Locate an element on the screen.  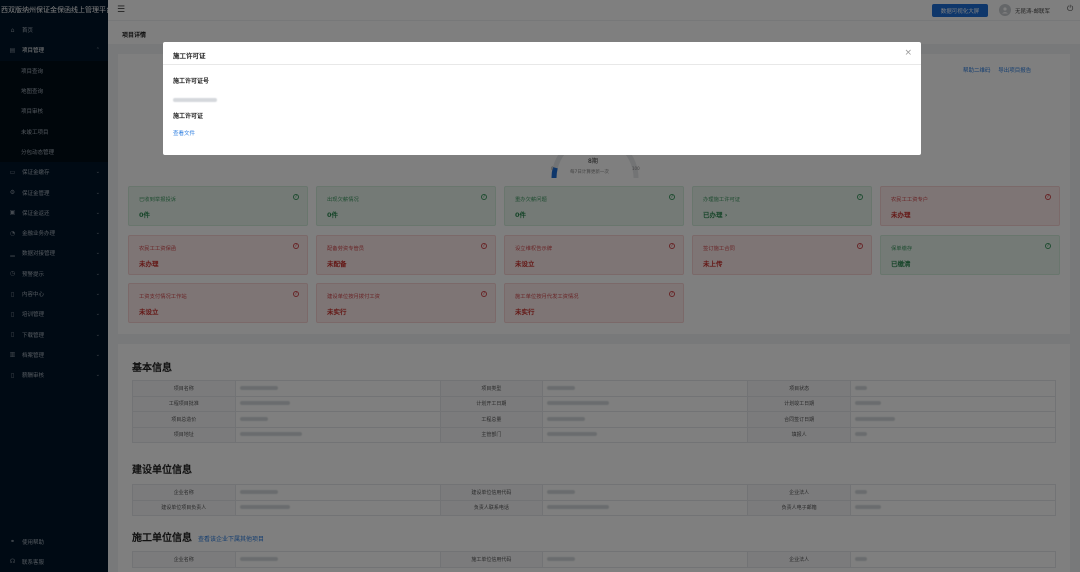
construction-permit-modal: 施工许可证 × 施工许可证号 施工许可证 查看文件 is located at coordinates (542, 98).